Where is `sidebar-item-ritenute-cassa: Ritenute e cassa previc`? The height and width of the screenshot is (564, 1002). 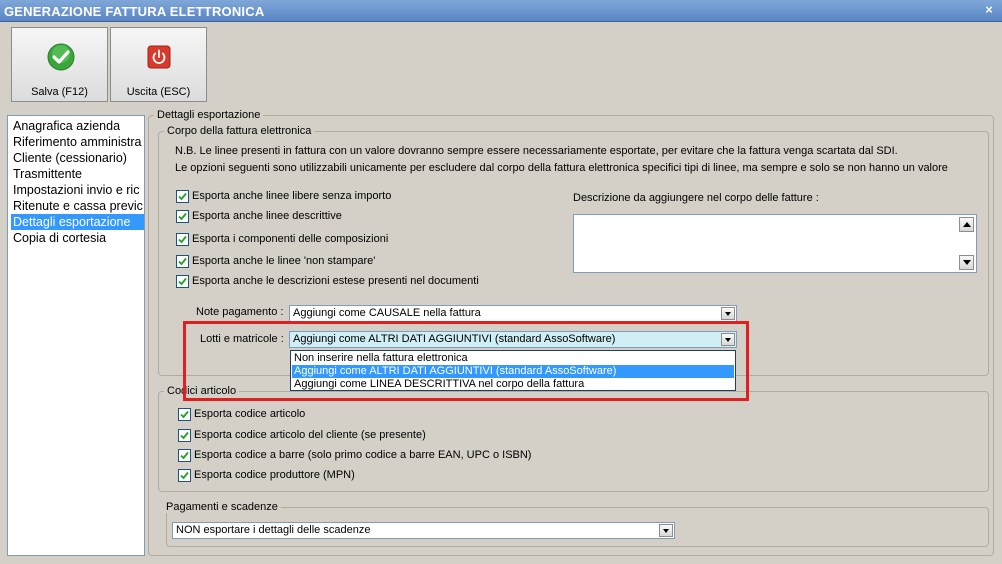 sidebar-item-ritenute-cassa: Ritenute e cassa previc is located at coordinates (77, 206).